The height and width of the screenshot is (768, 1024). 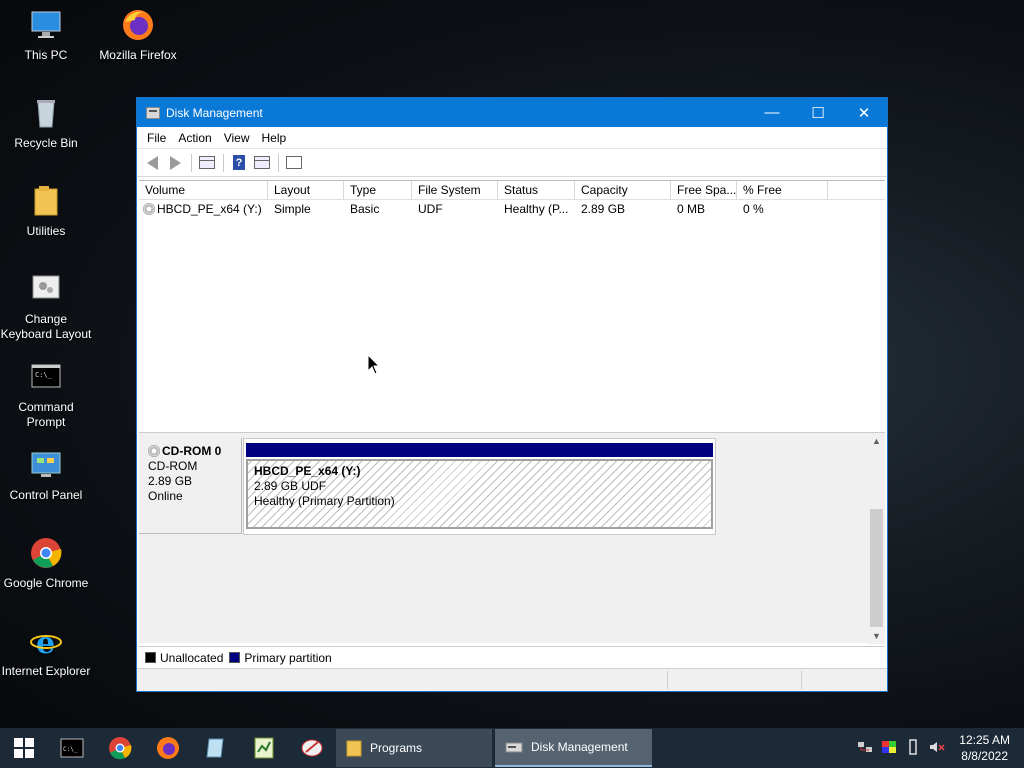 What do you see at coordinates (512, 112) in the screenshot?
I see `window-titlebar: Disk Management — ☐ ✕` at bounding box center [512, 112].